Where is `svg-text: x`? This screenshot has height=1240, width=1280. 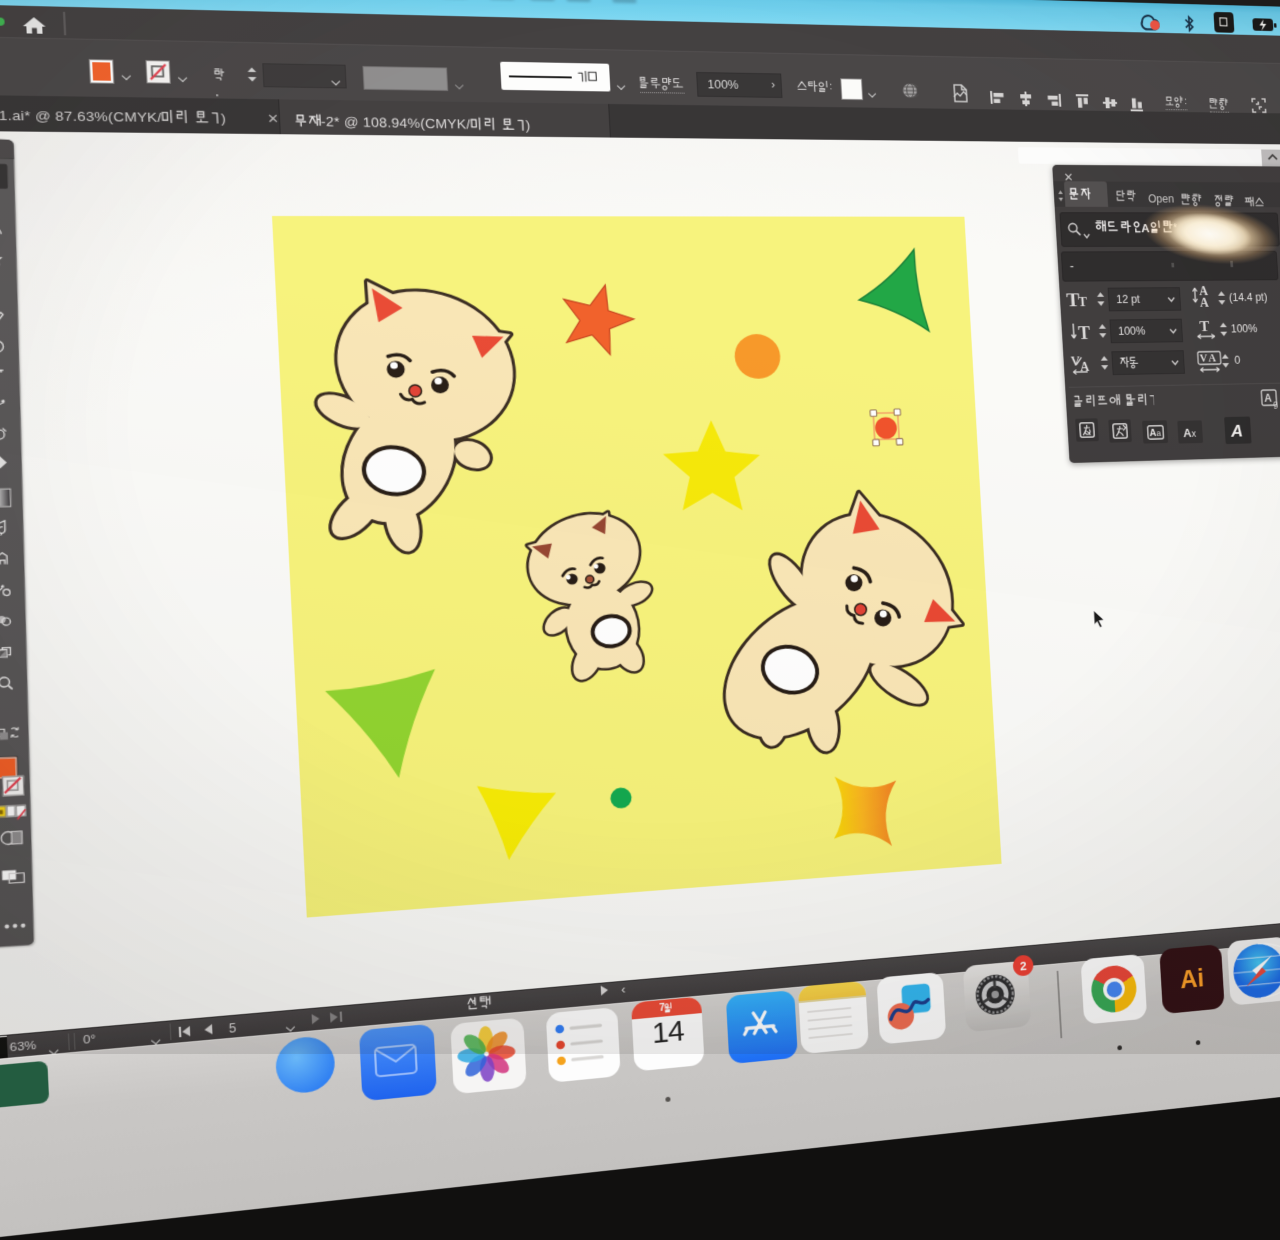 svg-text: x is located at coordinates (1193, 434).